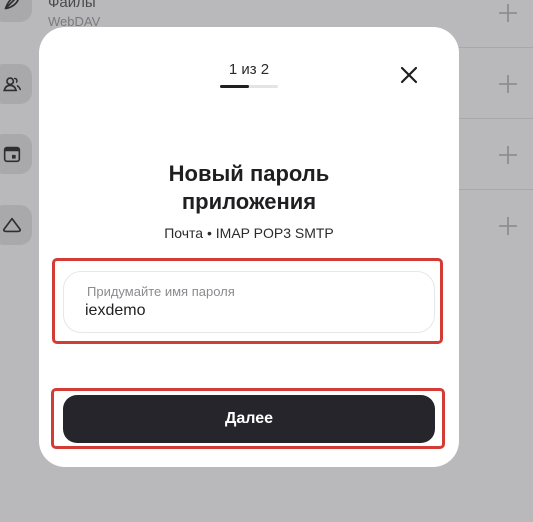 The height and width of the screenshot is (522, 533). I want to click on step-progress-bar, so click(249, 86).